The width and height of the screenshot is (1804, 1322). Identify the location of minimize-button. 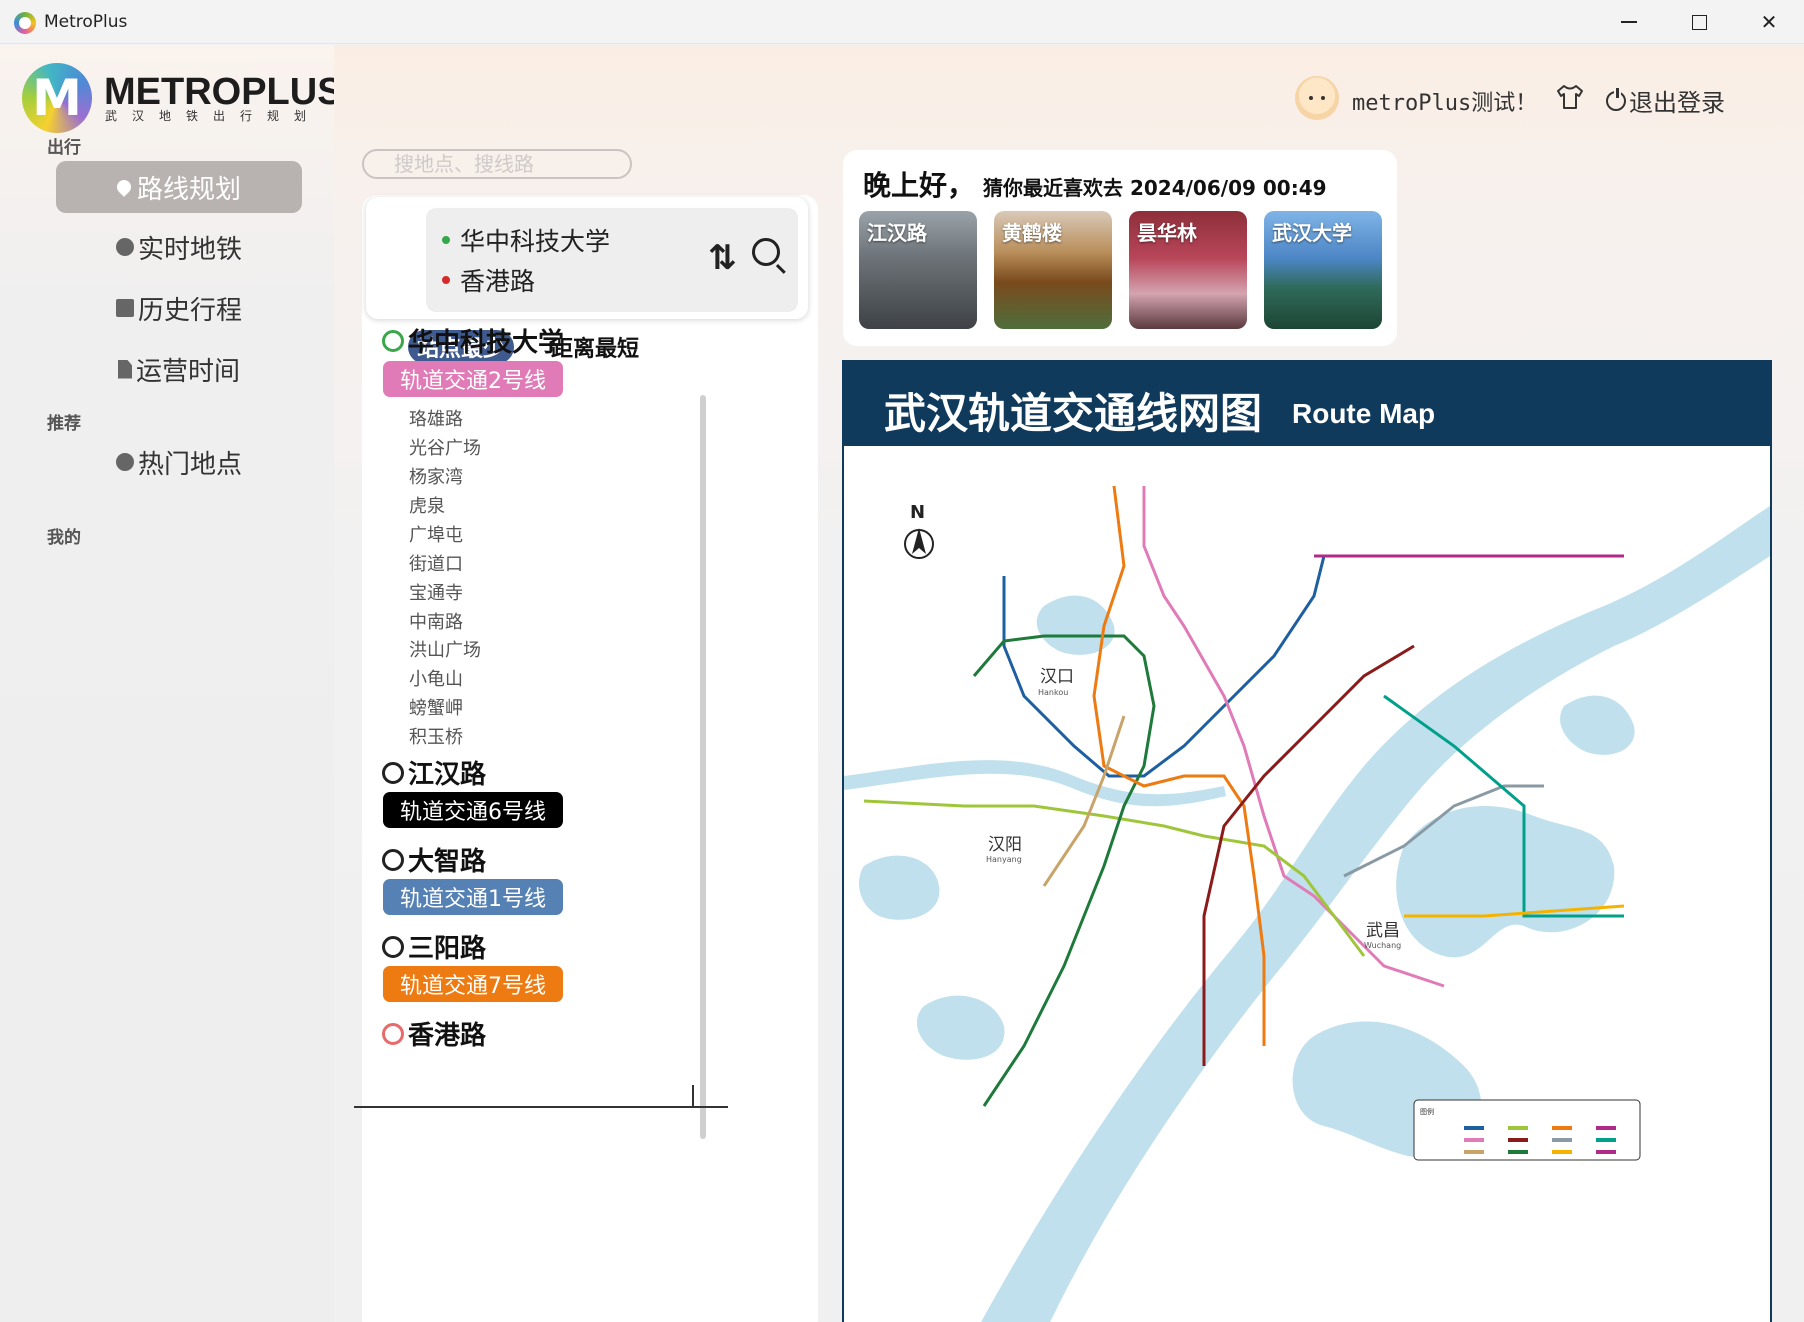
(1629, 22).